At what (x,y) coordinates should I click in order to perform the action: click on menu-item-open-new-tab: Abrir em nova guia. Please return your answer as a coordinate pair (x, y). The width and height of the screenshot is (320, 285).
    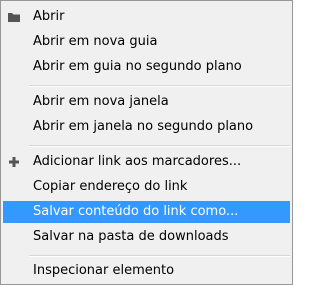
    Looking at the image, I should click on (146, 42).